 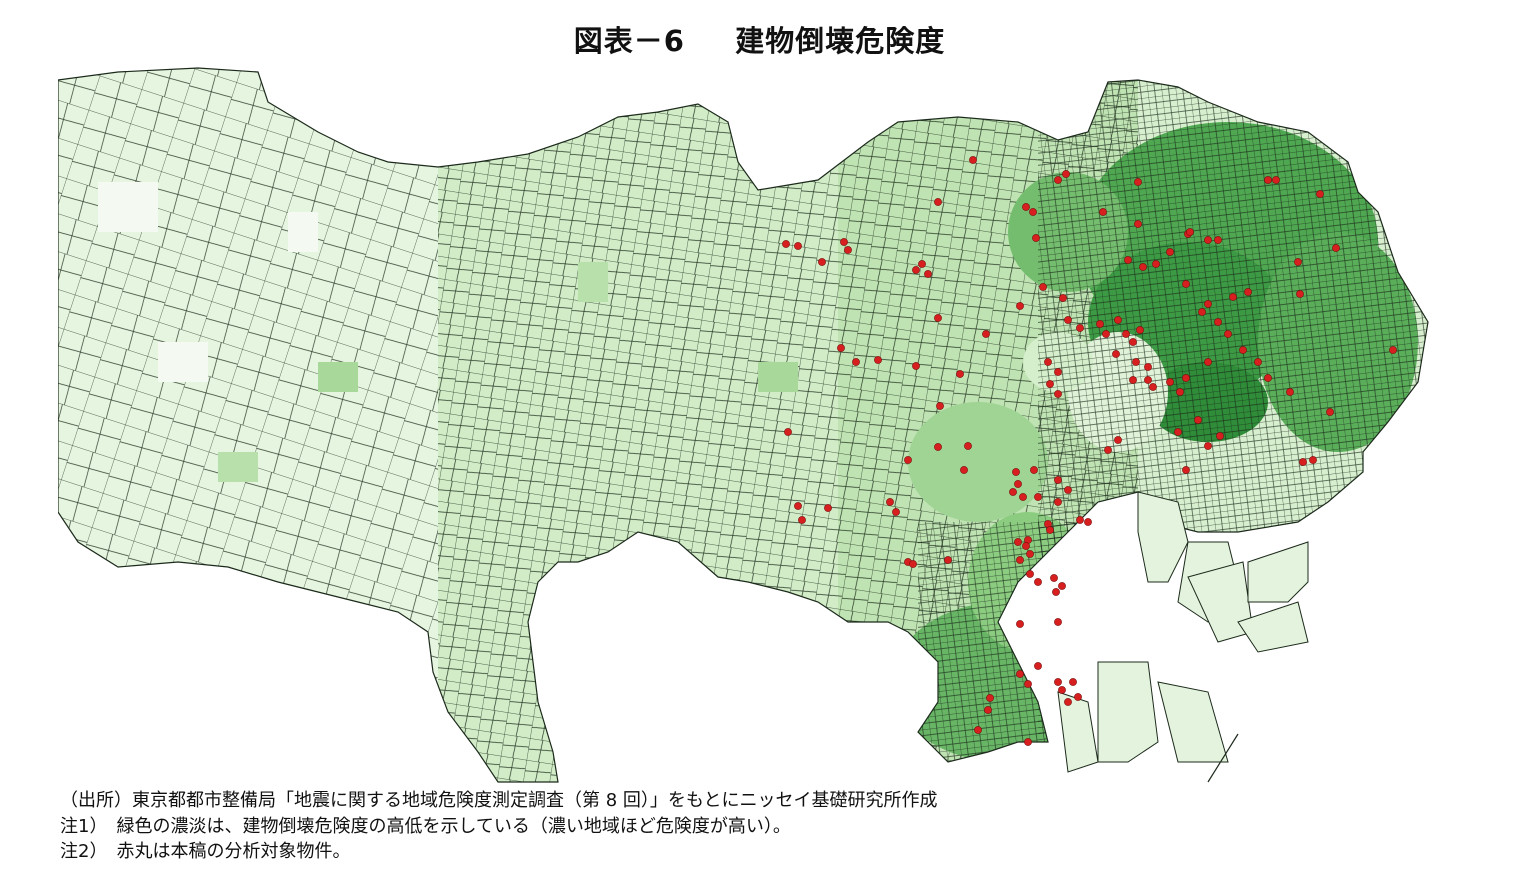 What do you see at coordinates (205, 851) in the screenshot?
I see `note-2: 注2） 赤丸は本稿の分析対象物件。` at bounding box center [205, 851].